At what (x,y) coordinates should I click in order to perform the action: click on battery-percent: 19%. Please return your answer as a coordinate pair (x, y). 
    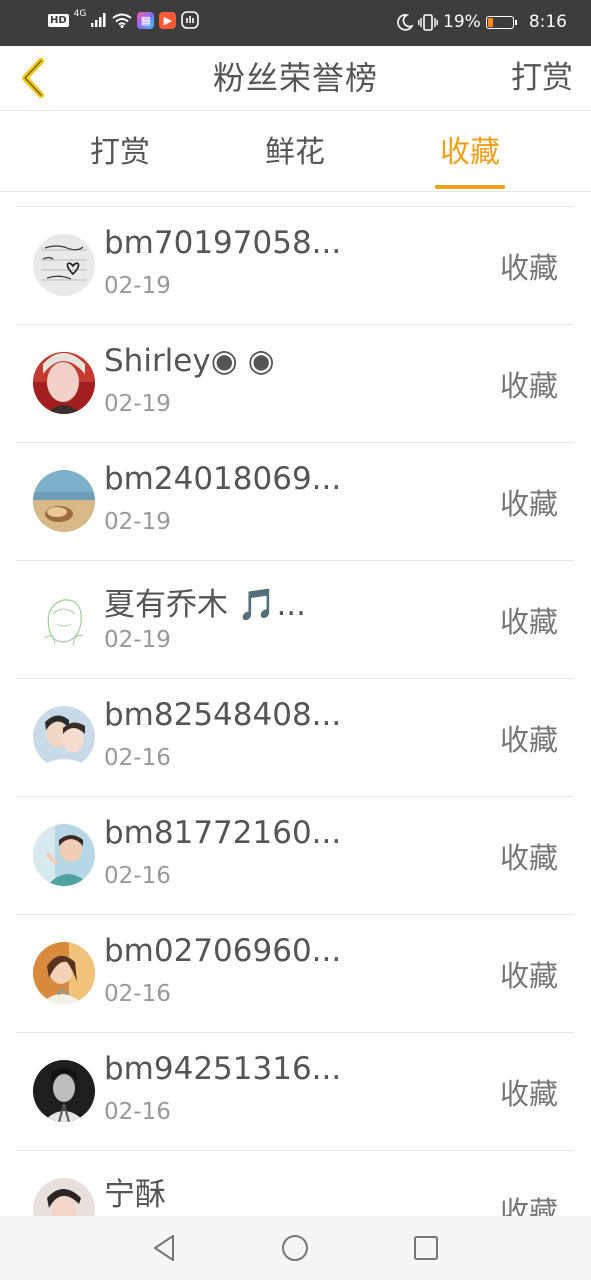
    Looking at the image, I should click on (462, 22).